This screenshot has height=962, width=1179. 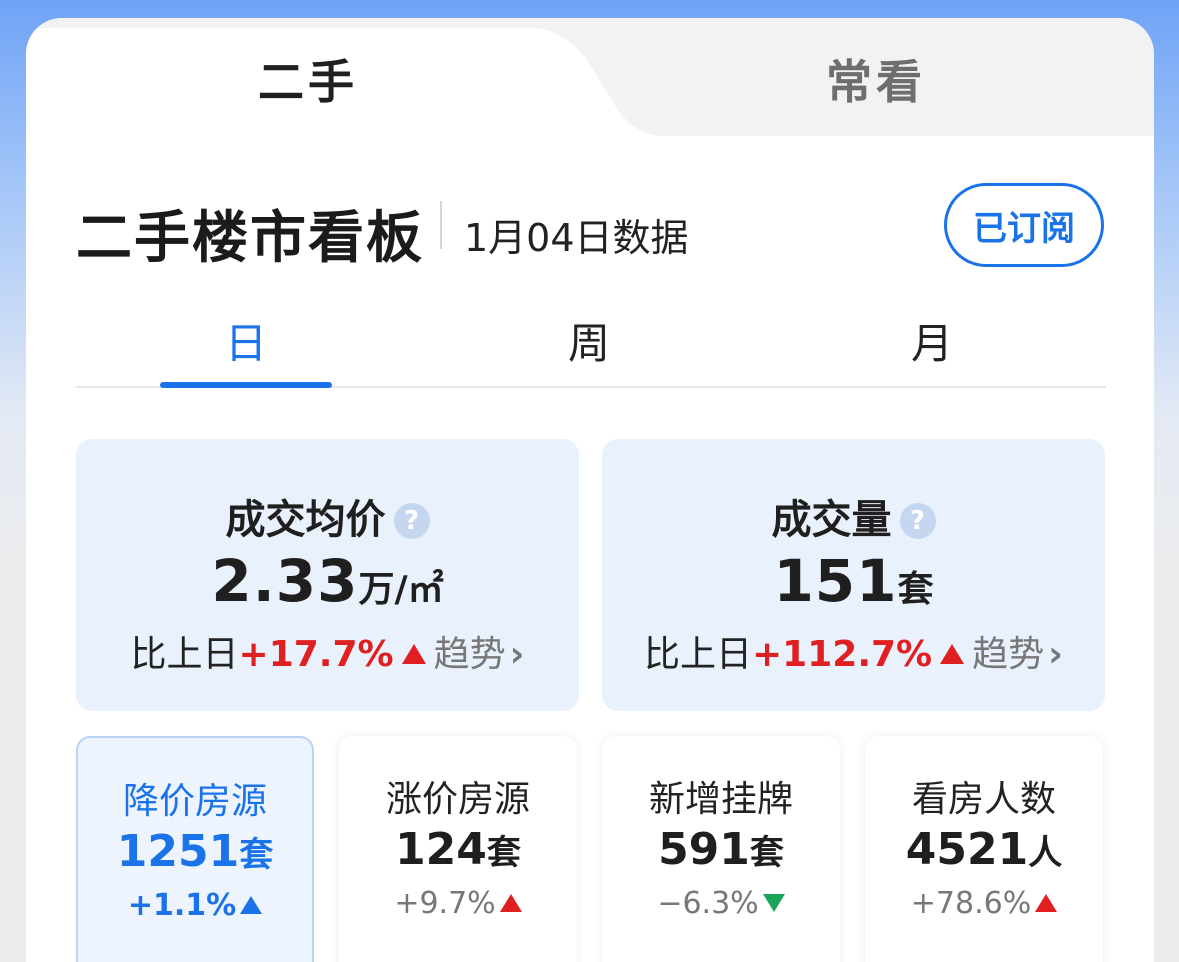 What do you see at coordinates (316, 654) in the screenshot?
I see `avg-price-change: +17.7%` at bounding box center [316, 654].